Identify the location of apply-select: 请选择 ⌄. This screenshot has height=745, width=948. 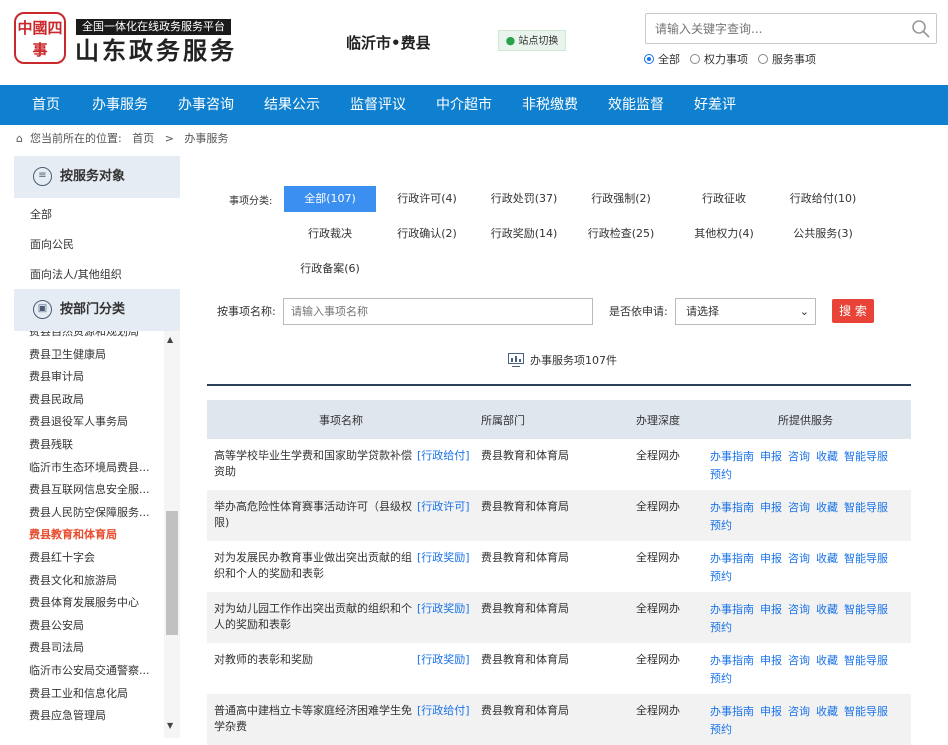
(745, 311).